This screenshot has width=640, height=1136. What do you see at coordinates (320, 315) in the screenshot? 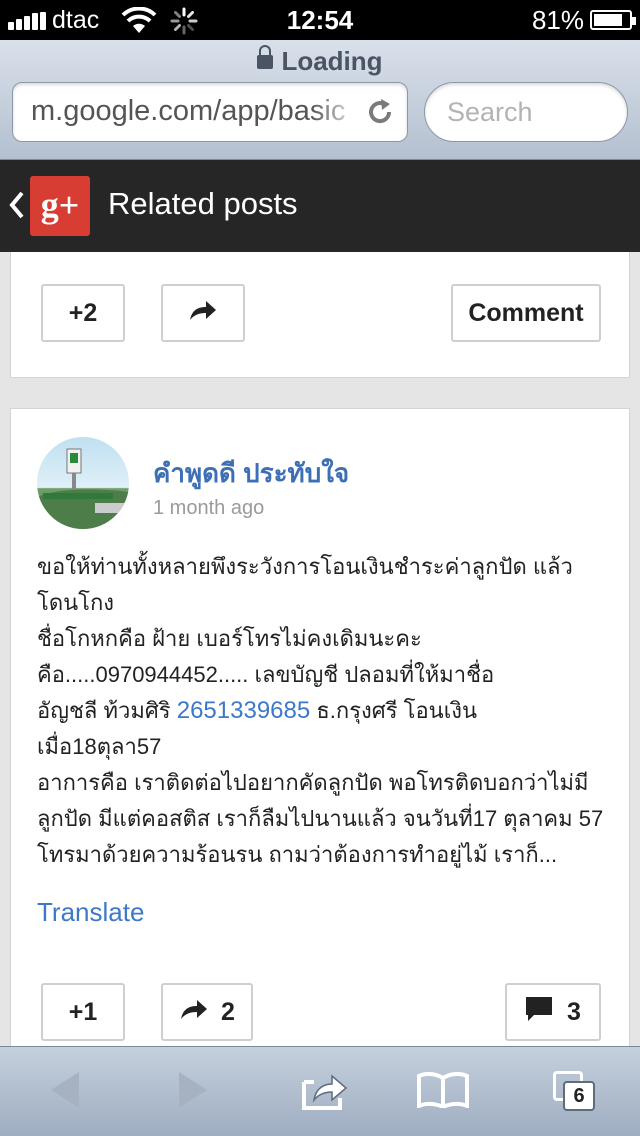
I see `previous-post-card: +2 Comment` at bounding box center [320, 315].